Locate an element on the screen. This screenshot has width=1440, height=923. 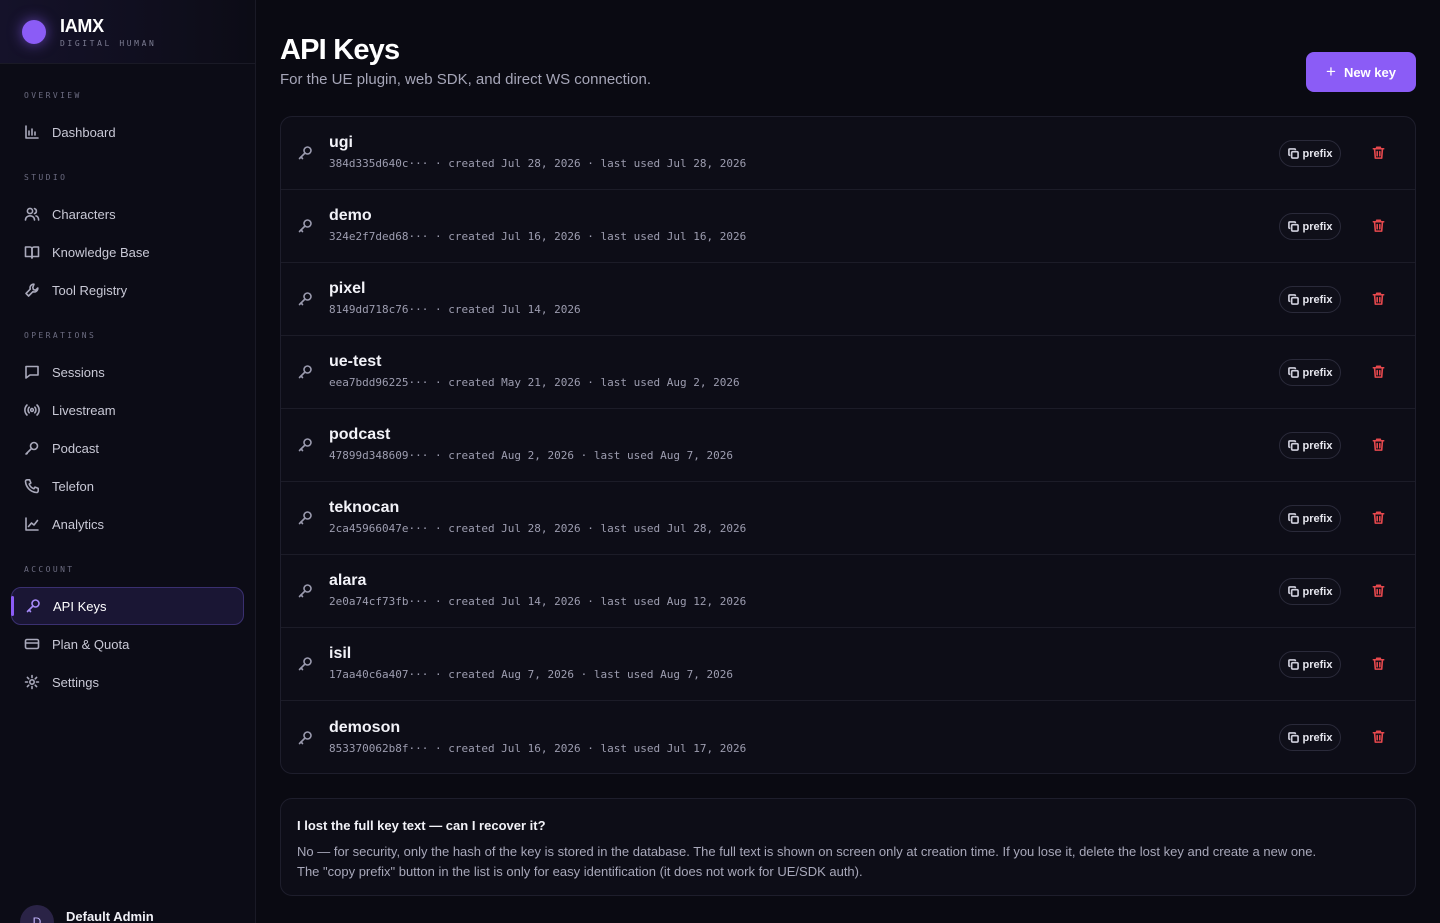
brand-name: IAMX is located at coordinates (82, 25).